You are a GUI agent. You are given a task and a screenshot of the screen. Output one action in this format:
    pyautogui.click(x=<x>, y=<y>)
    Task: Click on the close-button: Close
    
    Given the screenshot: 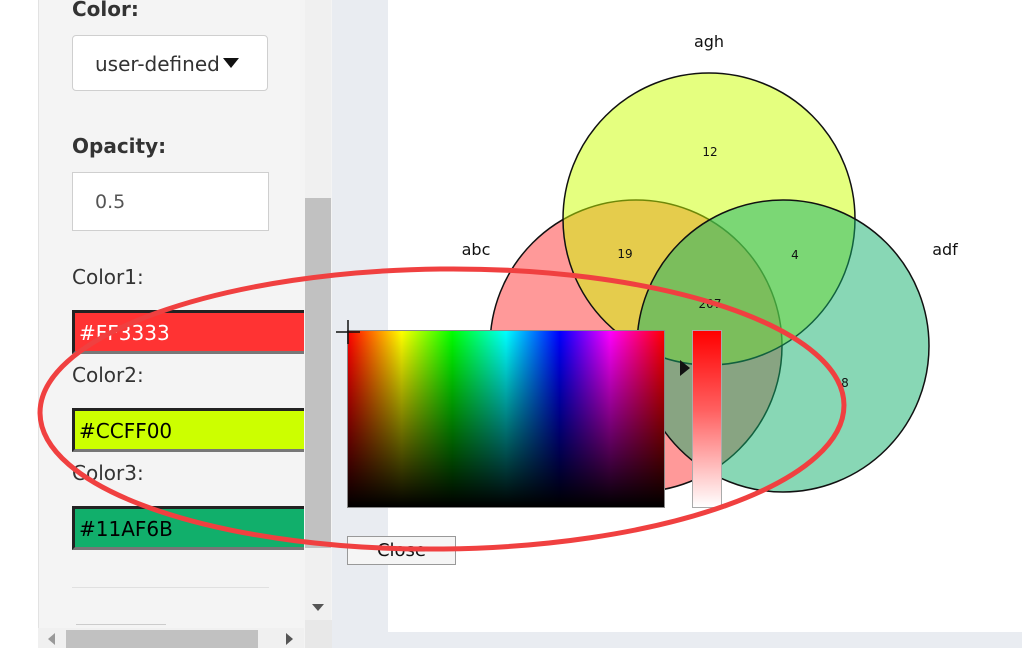 What is the action you would take?
    pyautogui.click(x=401, y=550)
    